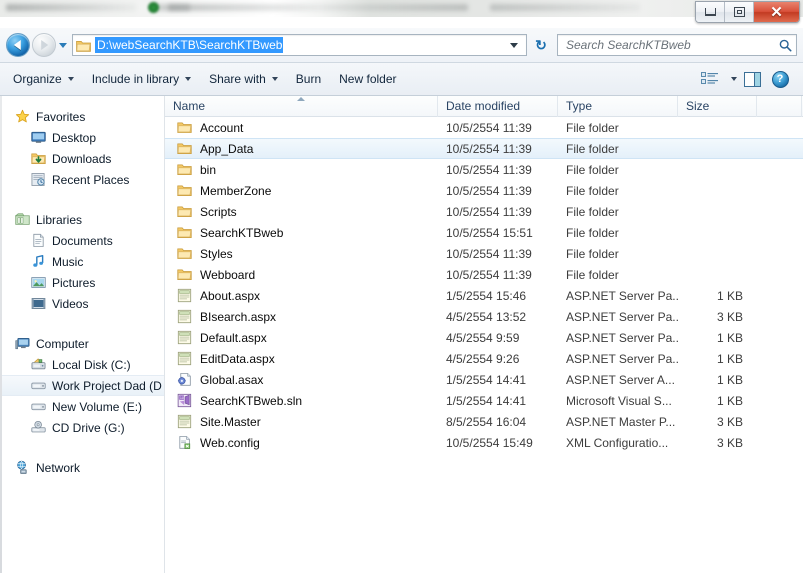  What do you see at coordinates (232, 379) in the screenshot?
I see `file-name-label: Global.asax` at bounding box center [232, 379].